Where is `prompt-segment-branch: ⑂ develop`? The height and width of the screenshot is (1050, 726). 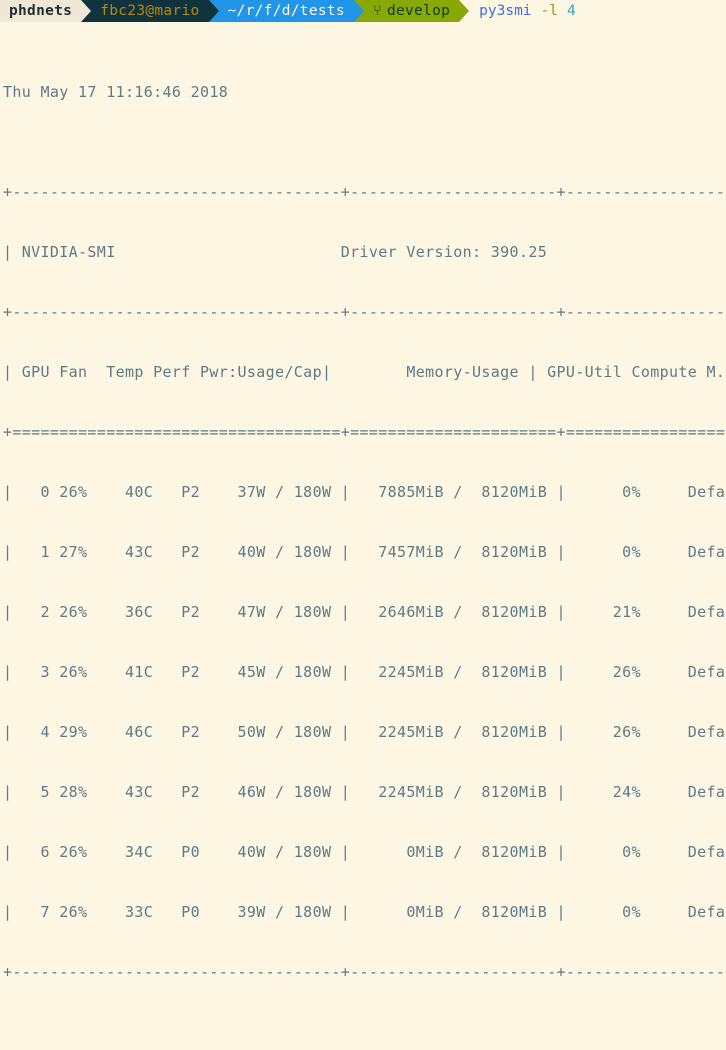 prompt-segment-branch: ⑂ develop is located at coordinates (411, 11).